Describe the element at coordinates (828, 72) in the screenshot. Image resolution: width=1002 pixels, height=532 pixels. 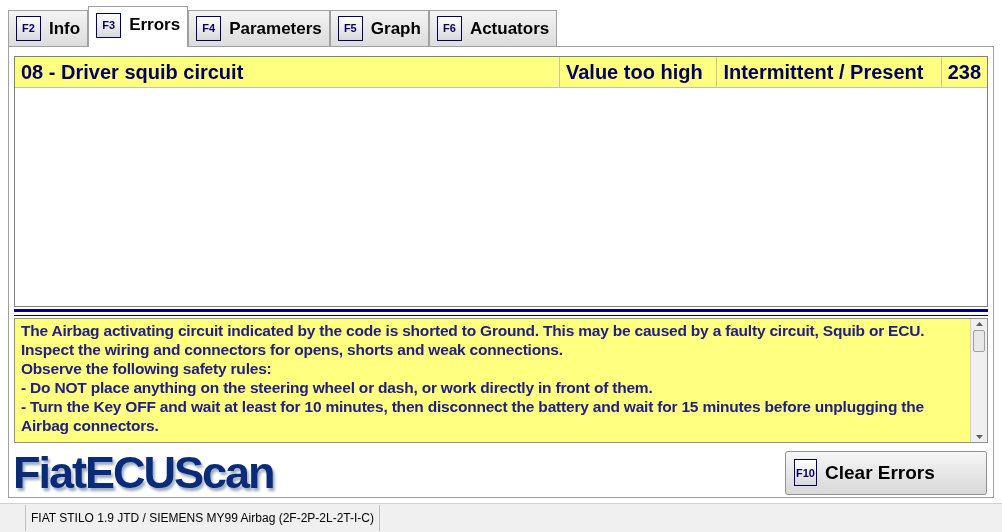
I see `table-cell: Intermittent / Present` at that location.